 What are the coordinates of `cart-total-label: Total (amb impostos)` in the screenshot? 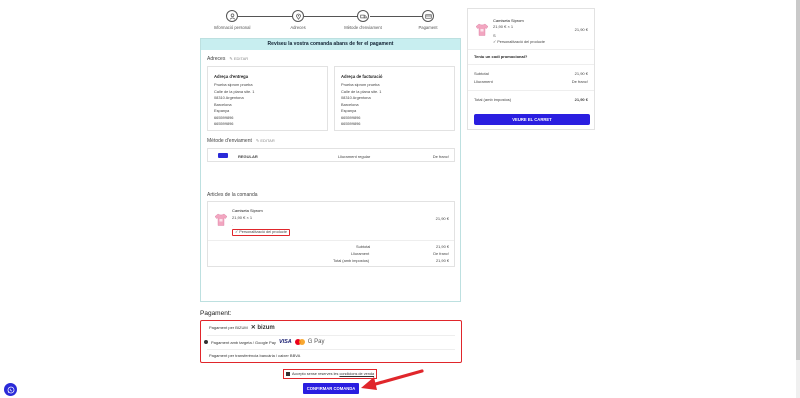 It's located at (493, 99).